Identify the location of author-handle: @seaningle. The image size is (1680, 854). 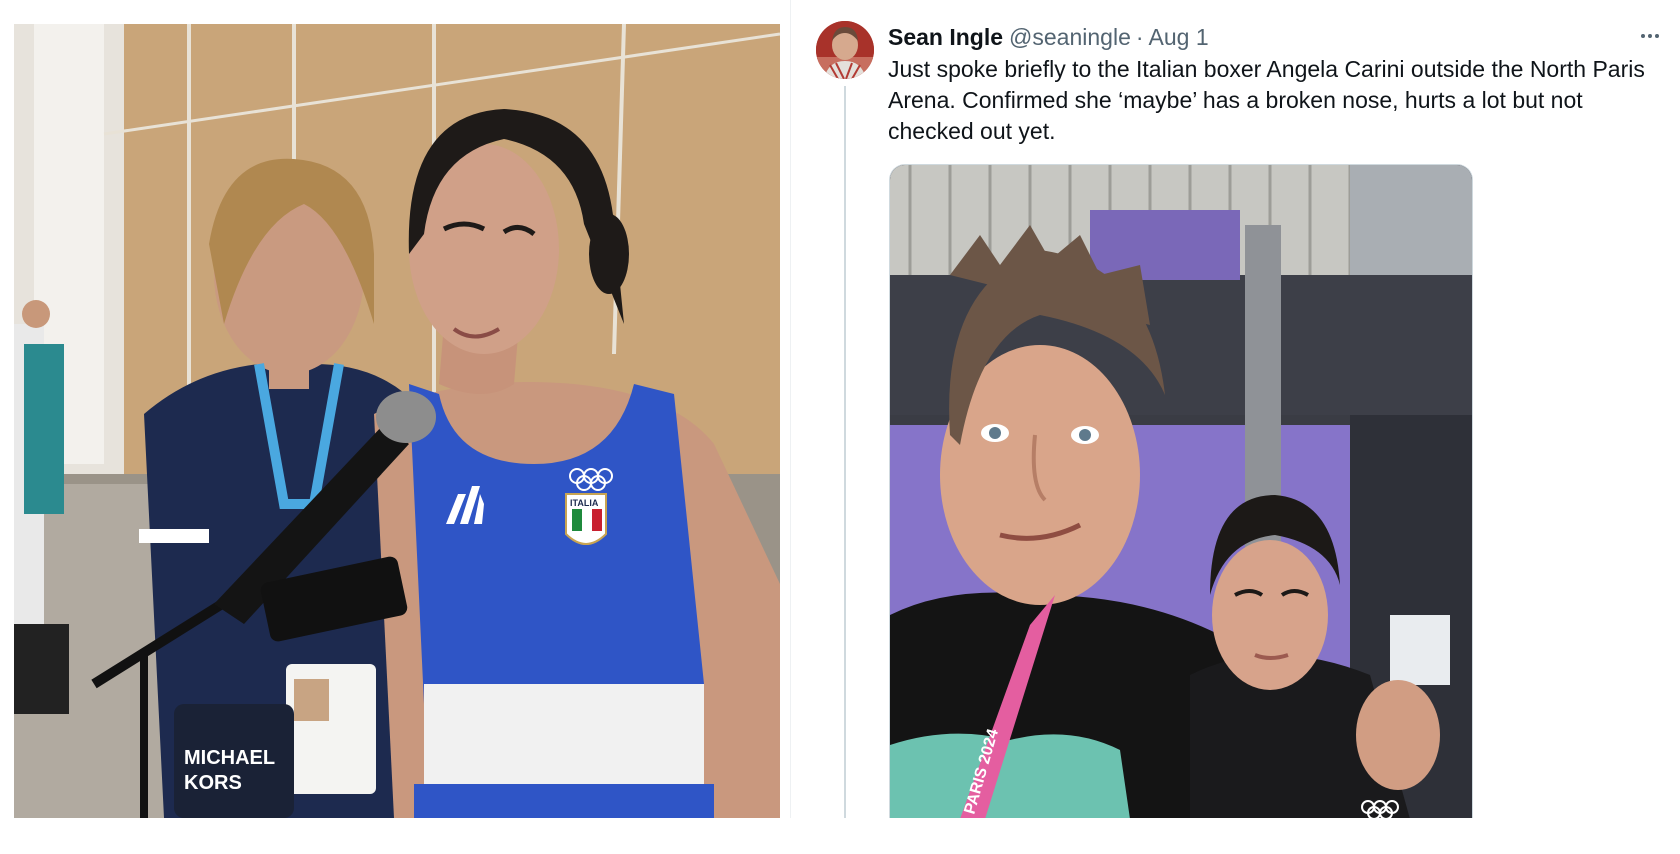
(1070, 37).